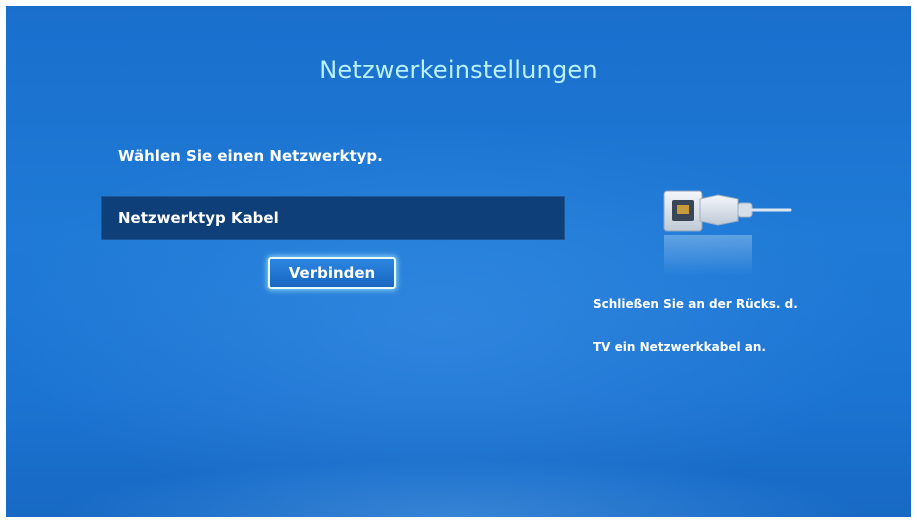  I want to click on network-cable-icon, so click(726, 236).